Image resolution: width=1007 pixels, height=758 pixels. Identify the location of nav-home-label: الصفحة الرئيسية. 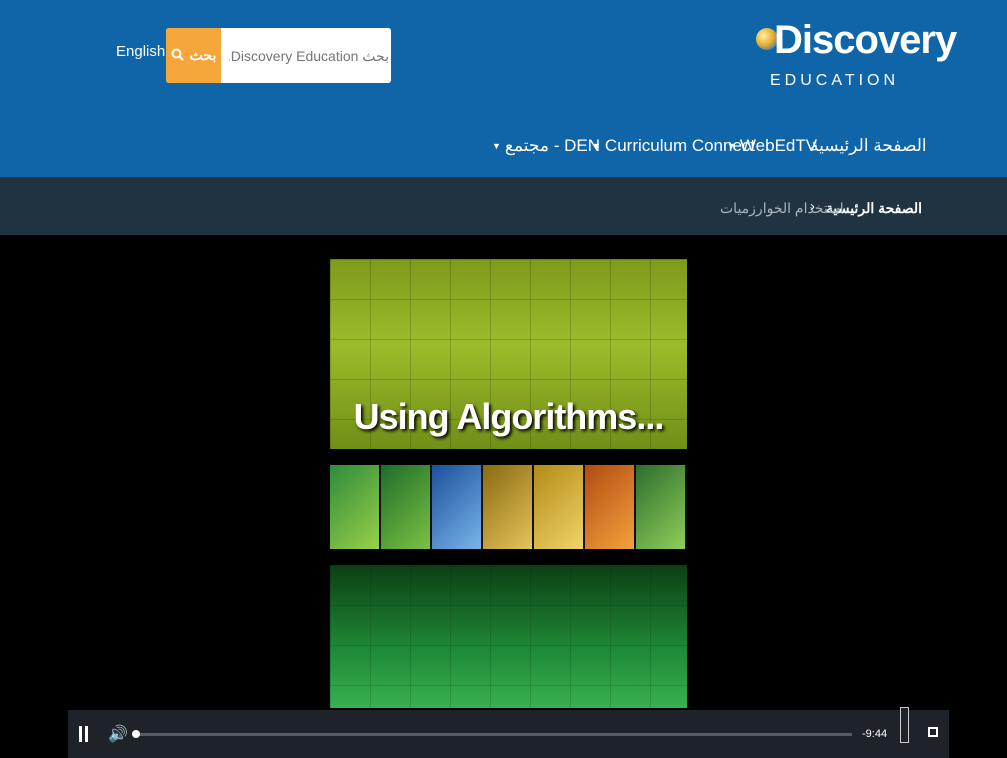
(868, 145).